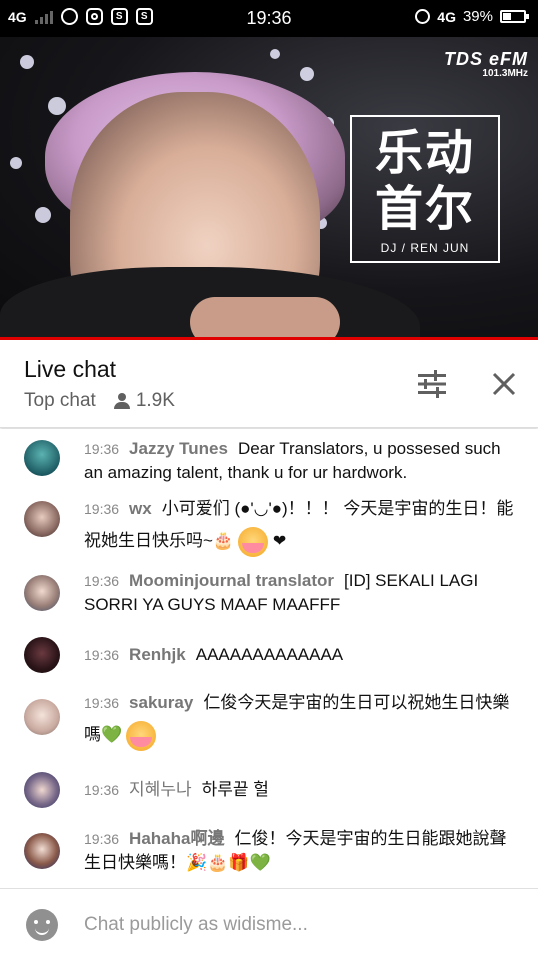 The width and height of the screenshot is (538, 959). What do you see at coordinates (265, 317) in the screenshot?
I see `hand-shape` at bounding box center [265, 317].